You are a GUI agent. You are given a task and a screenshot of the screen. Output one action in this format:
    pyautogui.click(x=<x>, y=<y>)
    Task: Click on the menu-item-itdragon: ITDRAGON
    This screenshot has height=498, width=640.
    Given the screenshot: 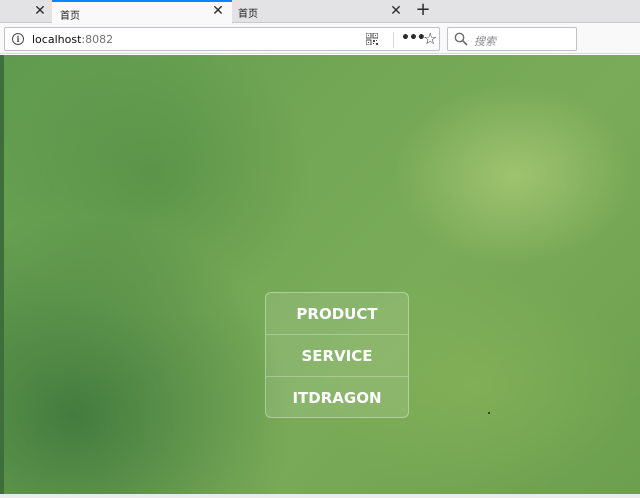 What is the action you would take?
    pyautogui.click(x=337, y=398)
    